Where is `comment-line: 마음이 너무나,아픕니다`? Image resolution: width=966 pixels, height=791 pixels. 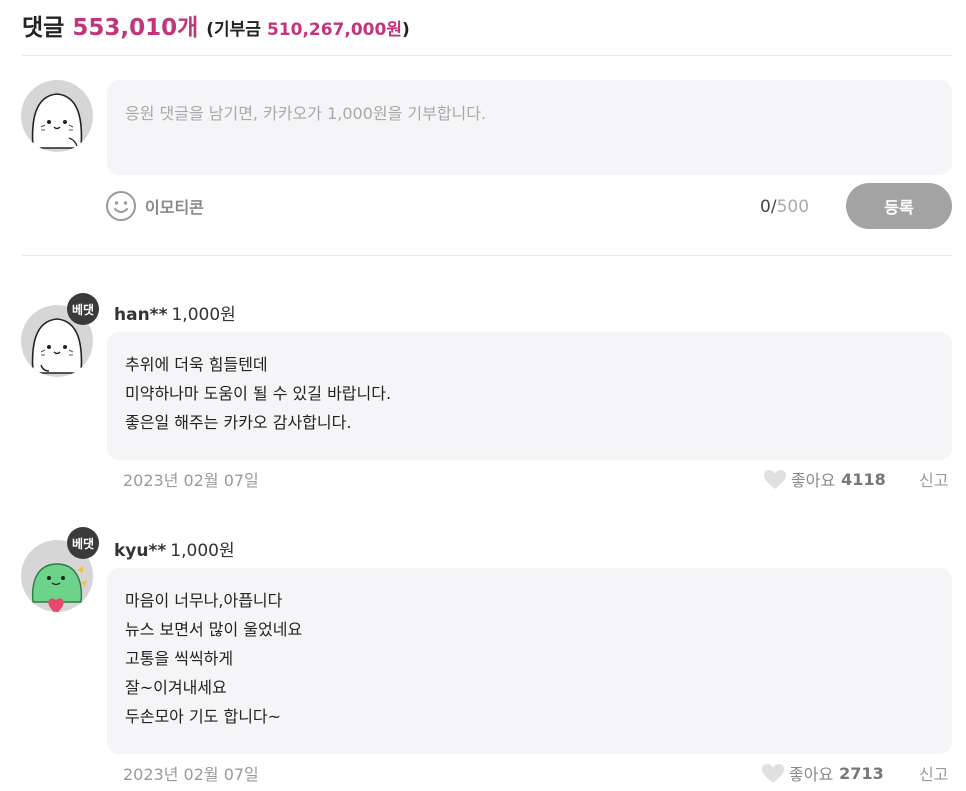
comment-line: 마음이 너무나,아픕니다 is located at coordinates (204, 600).